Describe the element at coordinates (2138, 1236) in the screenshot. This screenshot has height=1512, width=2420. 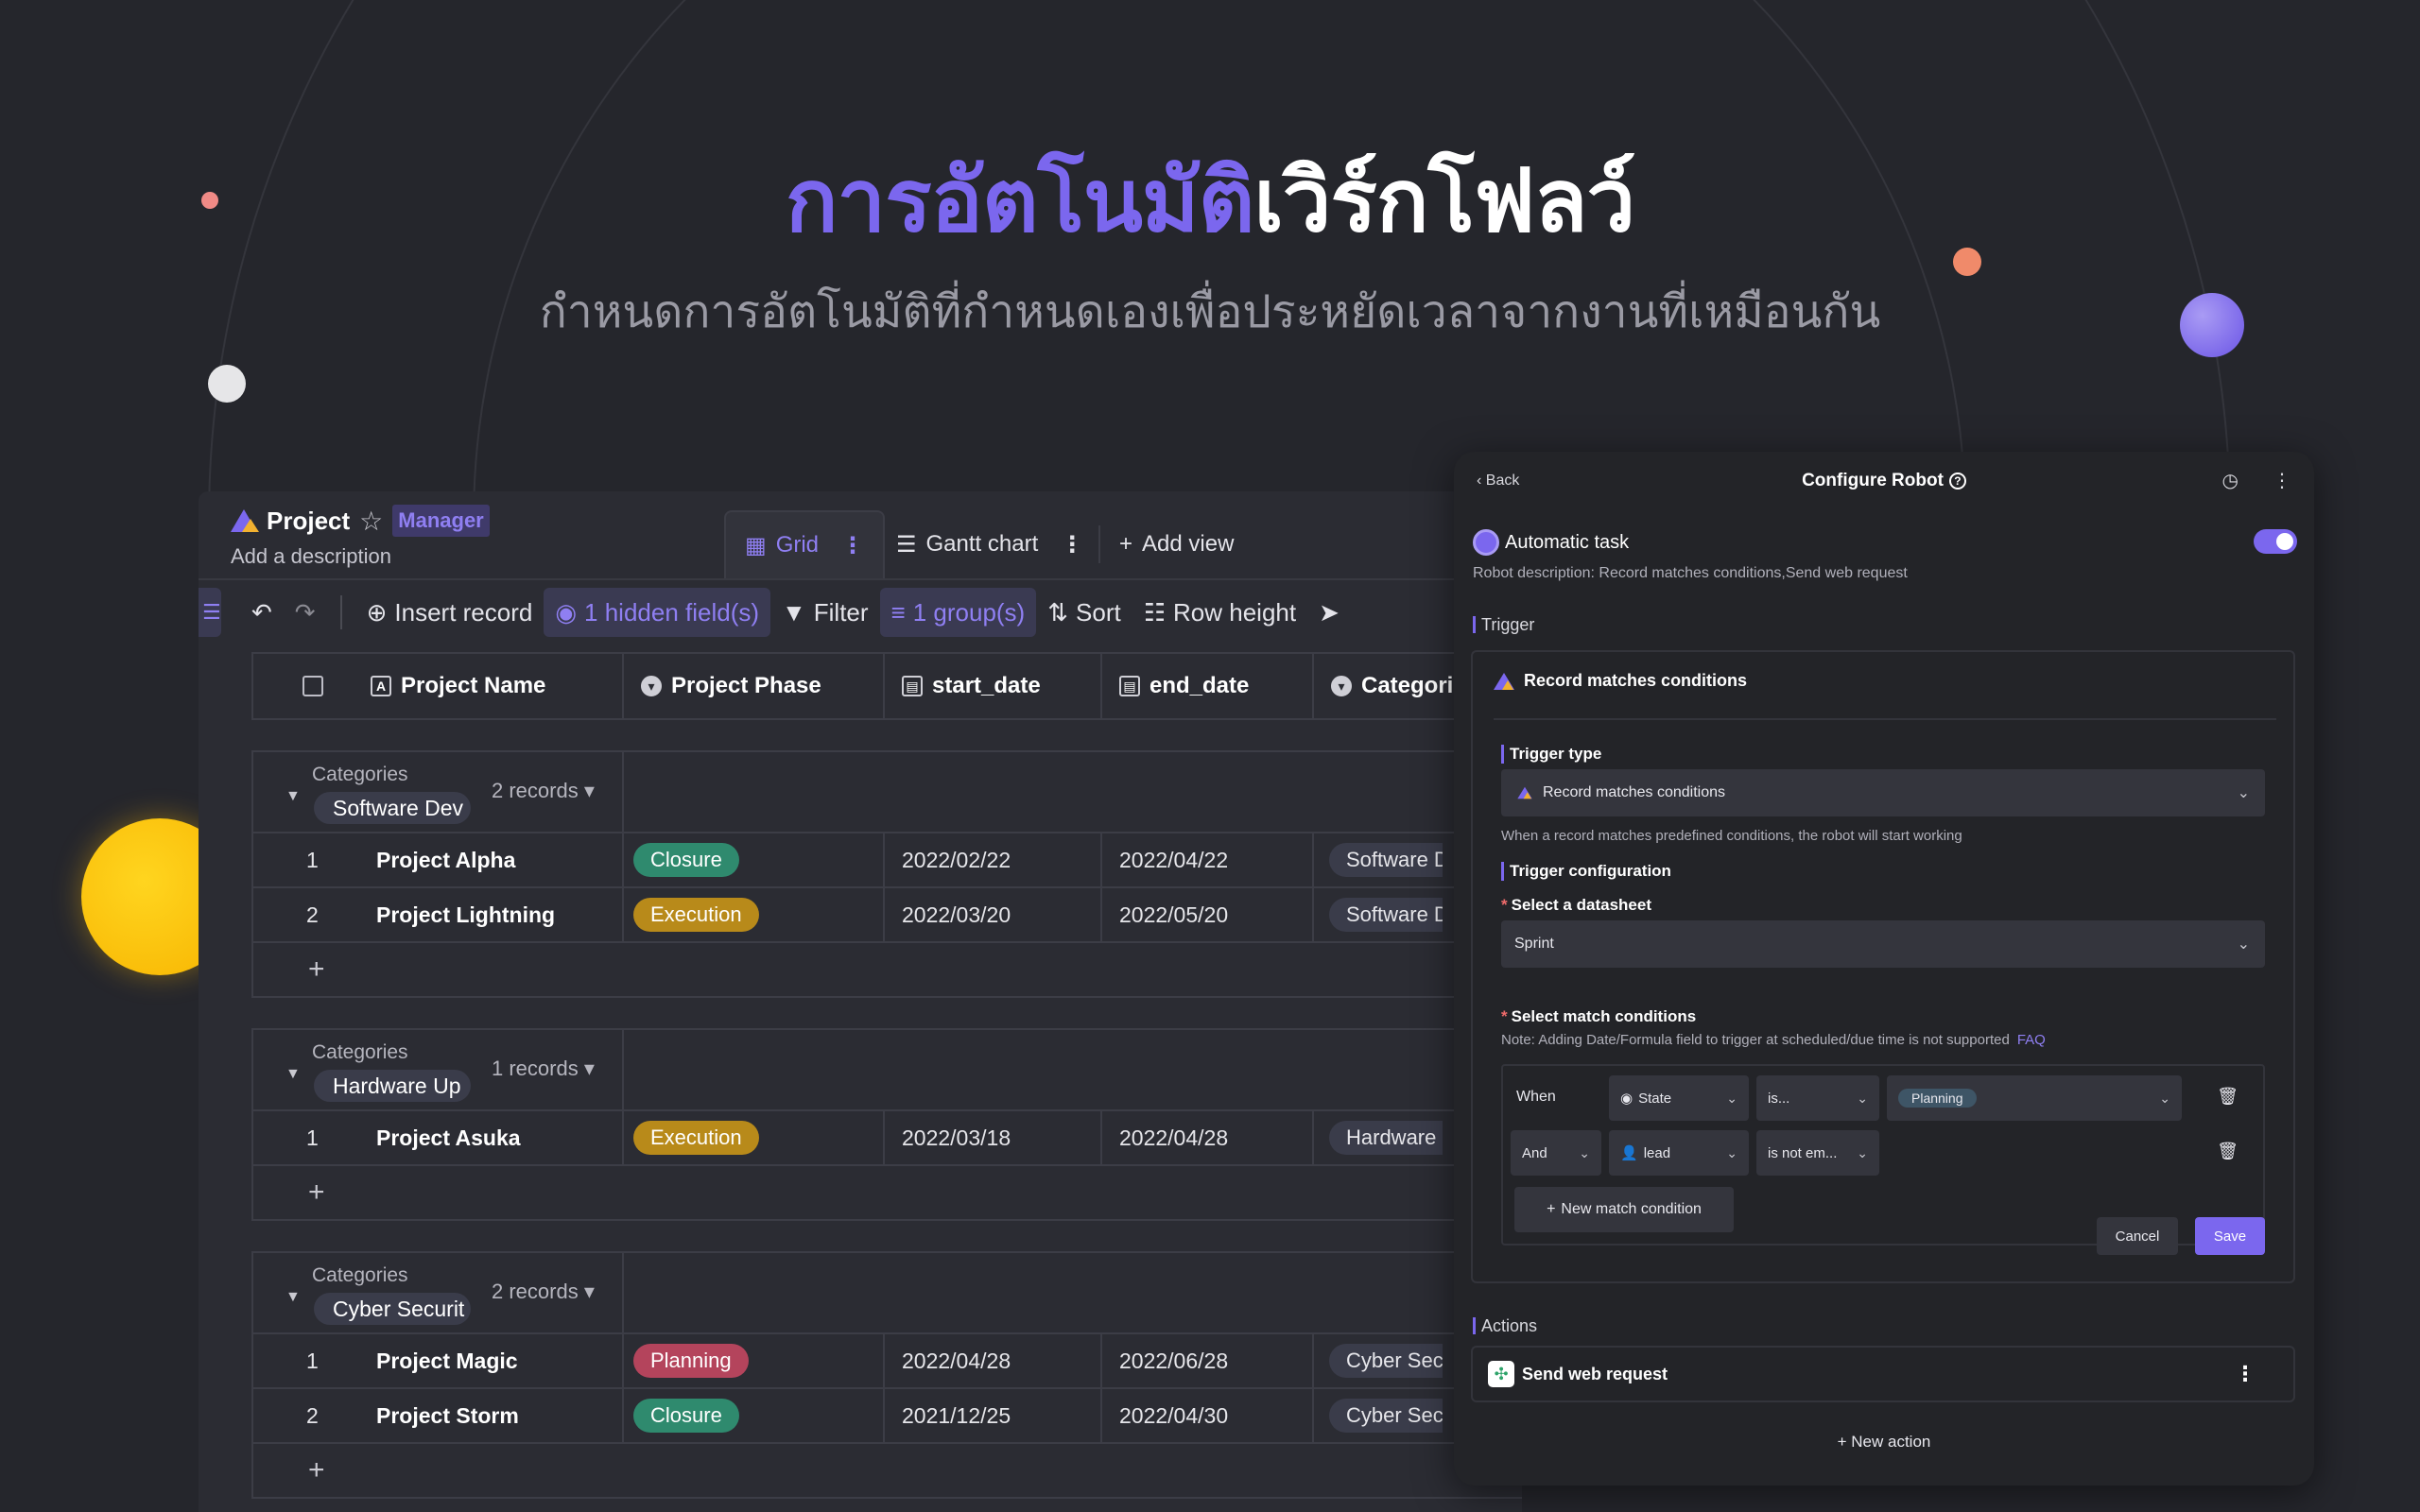
I see `cancel-button: Cancel` at that location.